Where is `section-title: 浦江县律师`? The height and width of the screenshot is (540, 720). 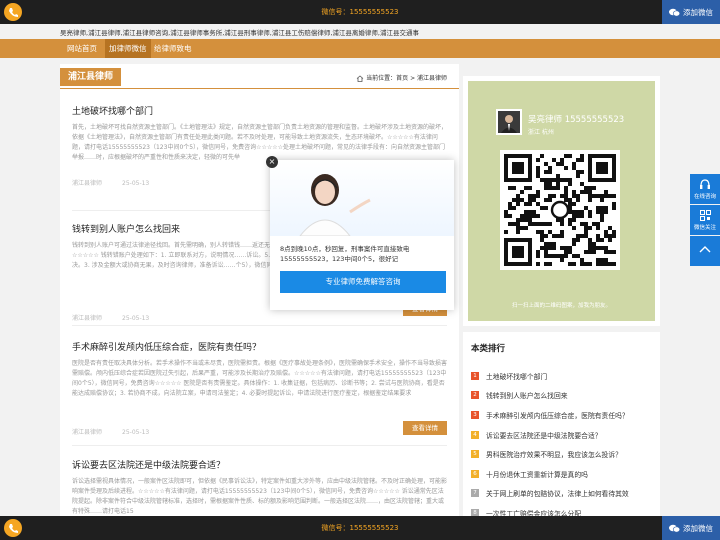
section-title: 浦江县律师 is located at coordinates (91, 77).